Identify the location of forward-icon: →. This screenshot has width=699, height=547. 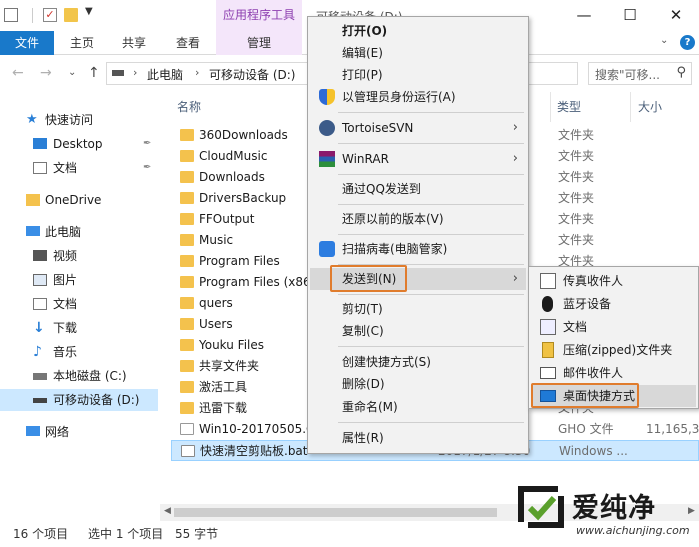
(46, 73).